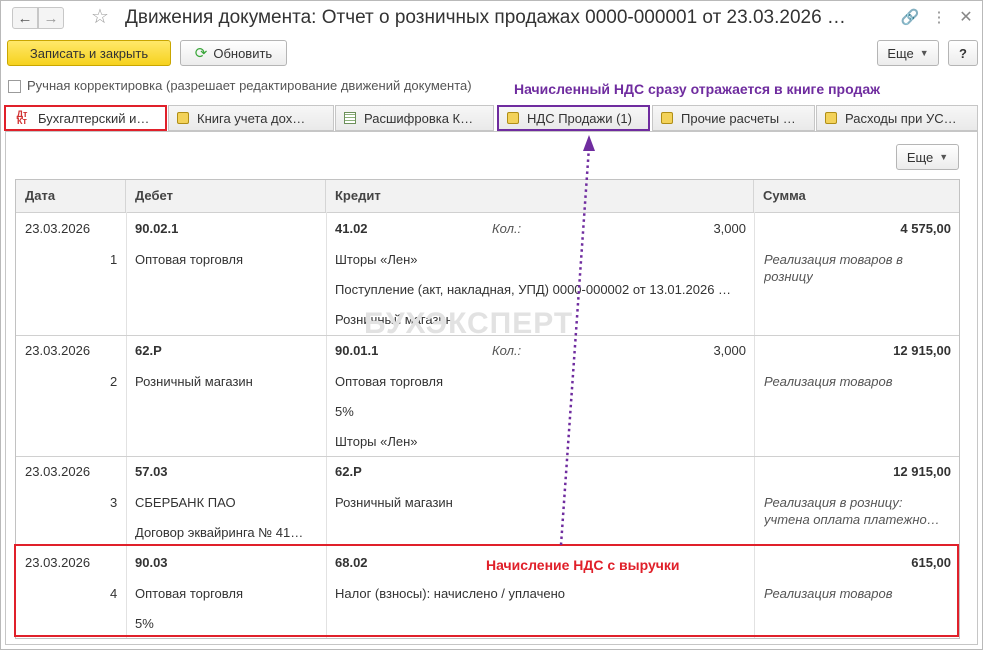 This screenshot has width=983, height=650. What do you see at coordinates (389, 381) in the screenshot?
I see `credit-subconto: Оптовая торговля` at bounding box center [389, 381].